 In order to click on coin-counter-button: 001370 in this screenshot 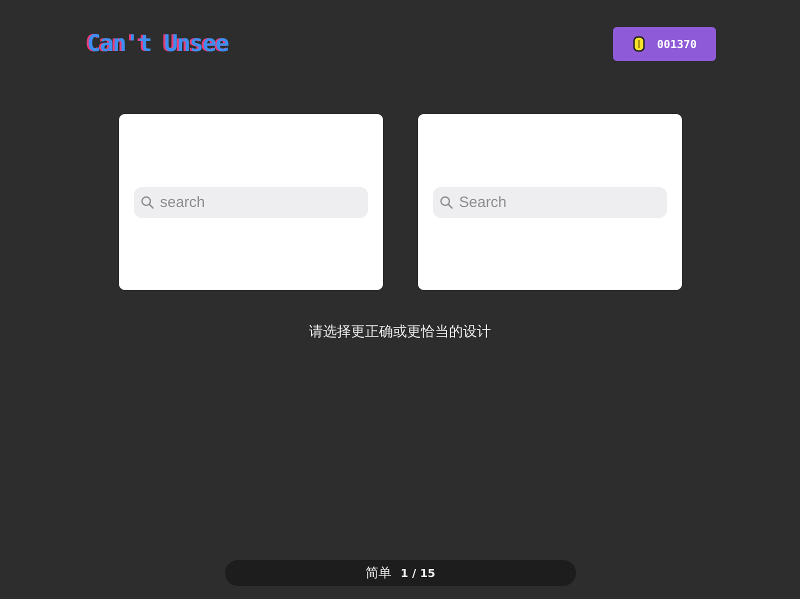, I will do `click(664, 44)`.